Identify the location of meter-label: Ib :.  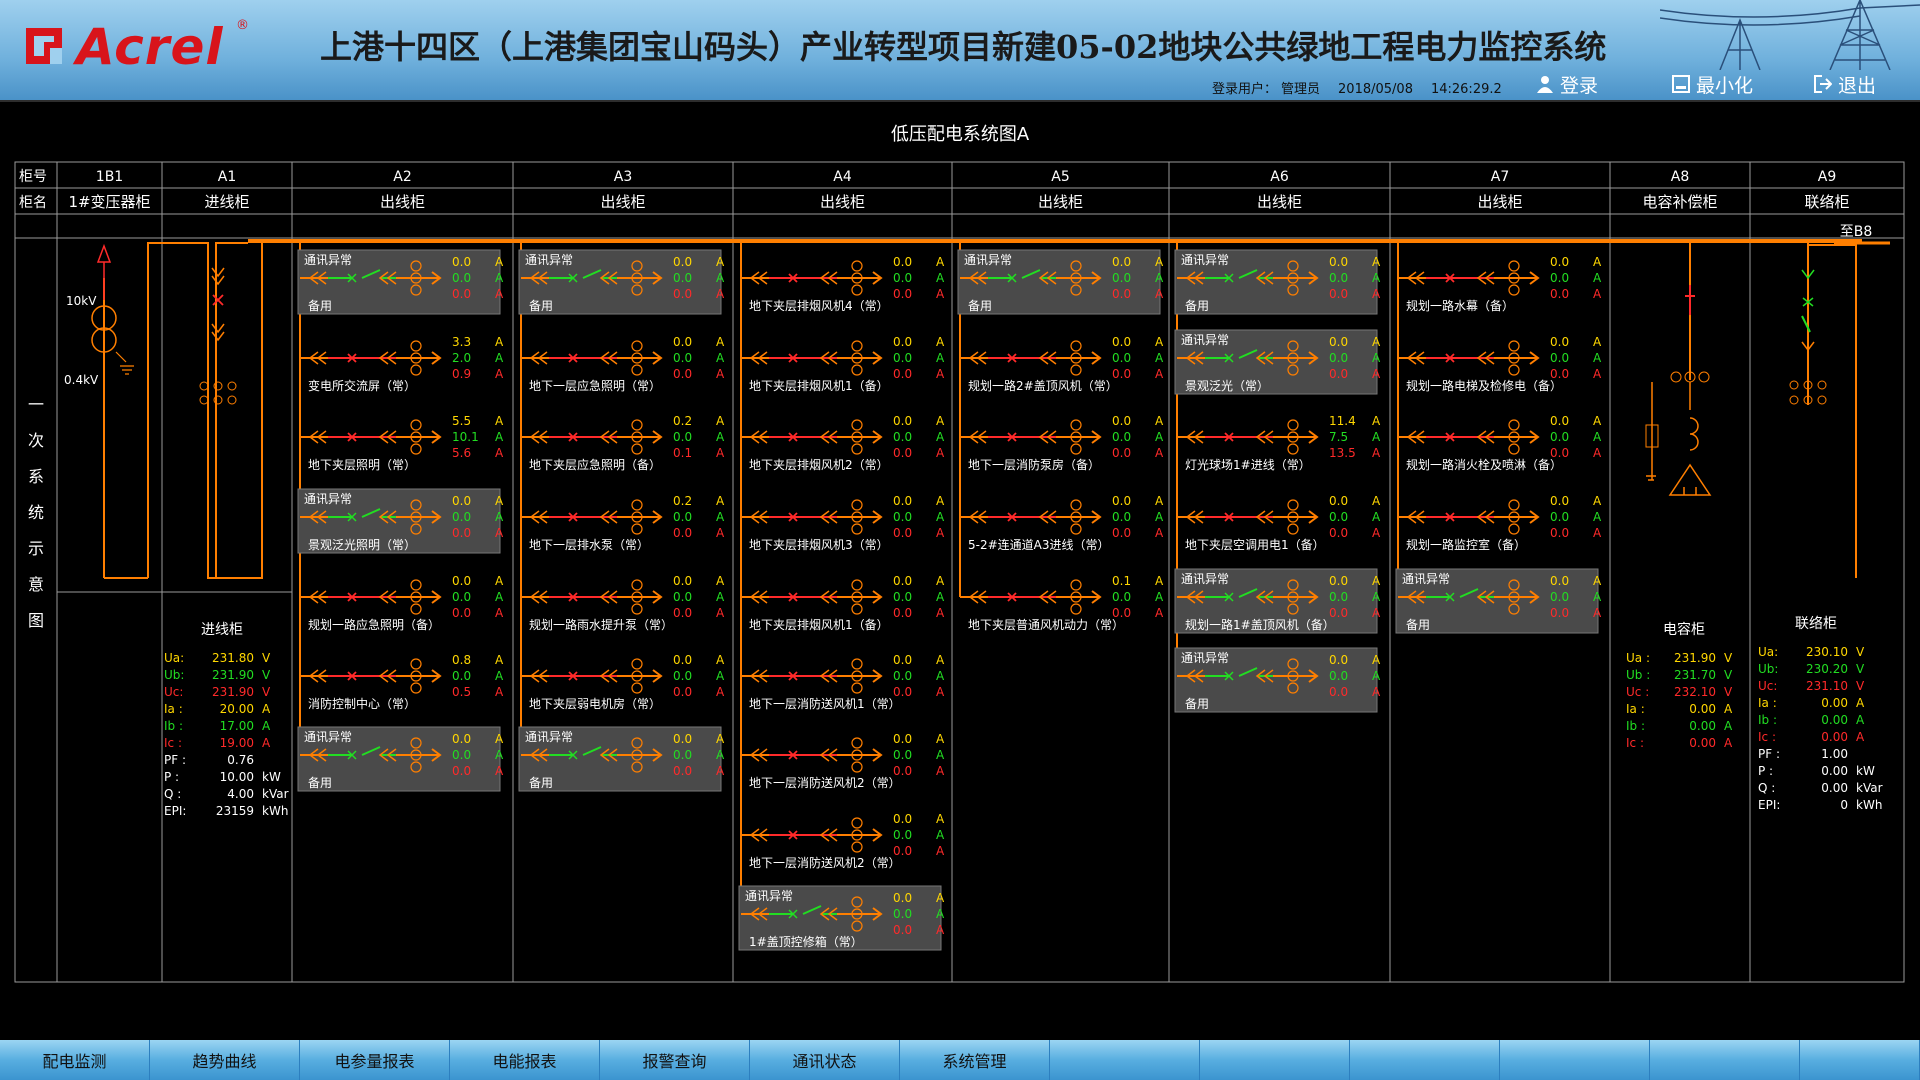
(1767, 720).